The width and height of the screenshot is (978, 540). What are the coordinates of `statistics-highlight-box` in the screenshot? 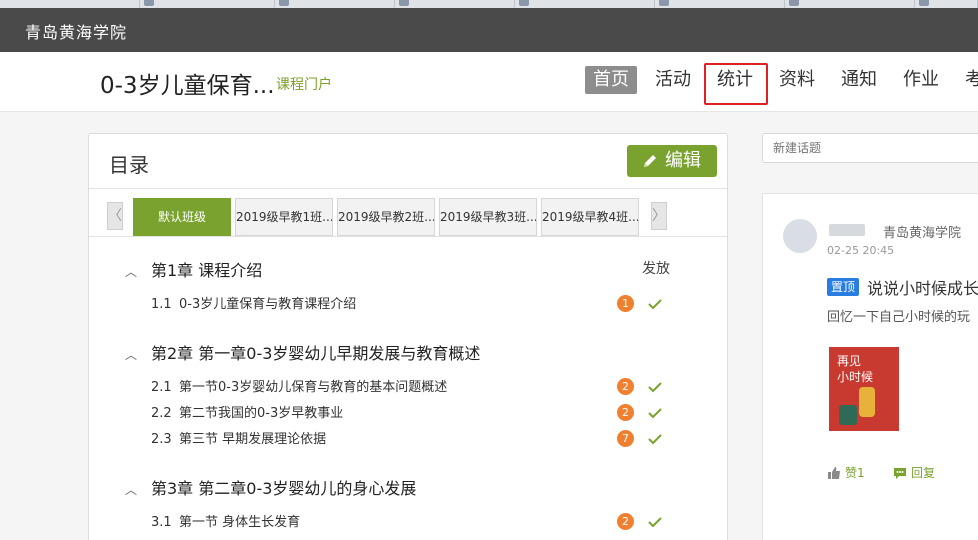 It's located at (736, 84).